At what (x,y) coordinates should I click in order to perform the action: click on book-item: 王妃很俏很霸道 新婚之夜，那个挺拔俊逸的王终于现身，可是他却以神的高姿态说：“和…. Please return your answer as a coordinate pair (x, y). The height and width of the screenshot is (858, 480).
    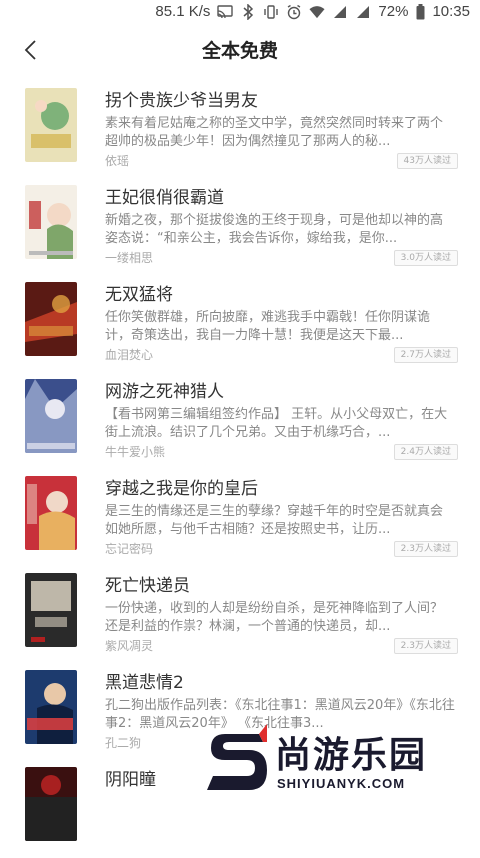
    Looking at the image, I should click on (240, 227).